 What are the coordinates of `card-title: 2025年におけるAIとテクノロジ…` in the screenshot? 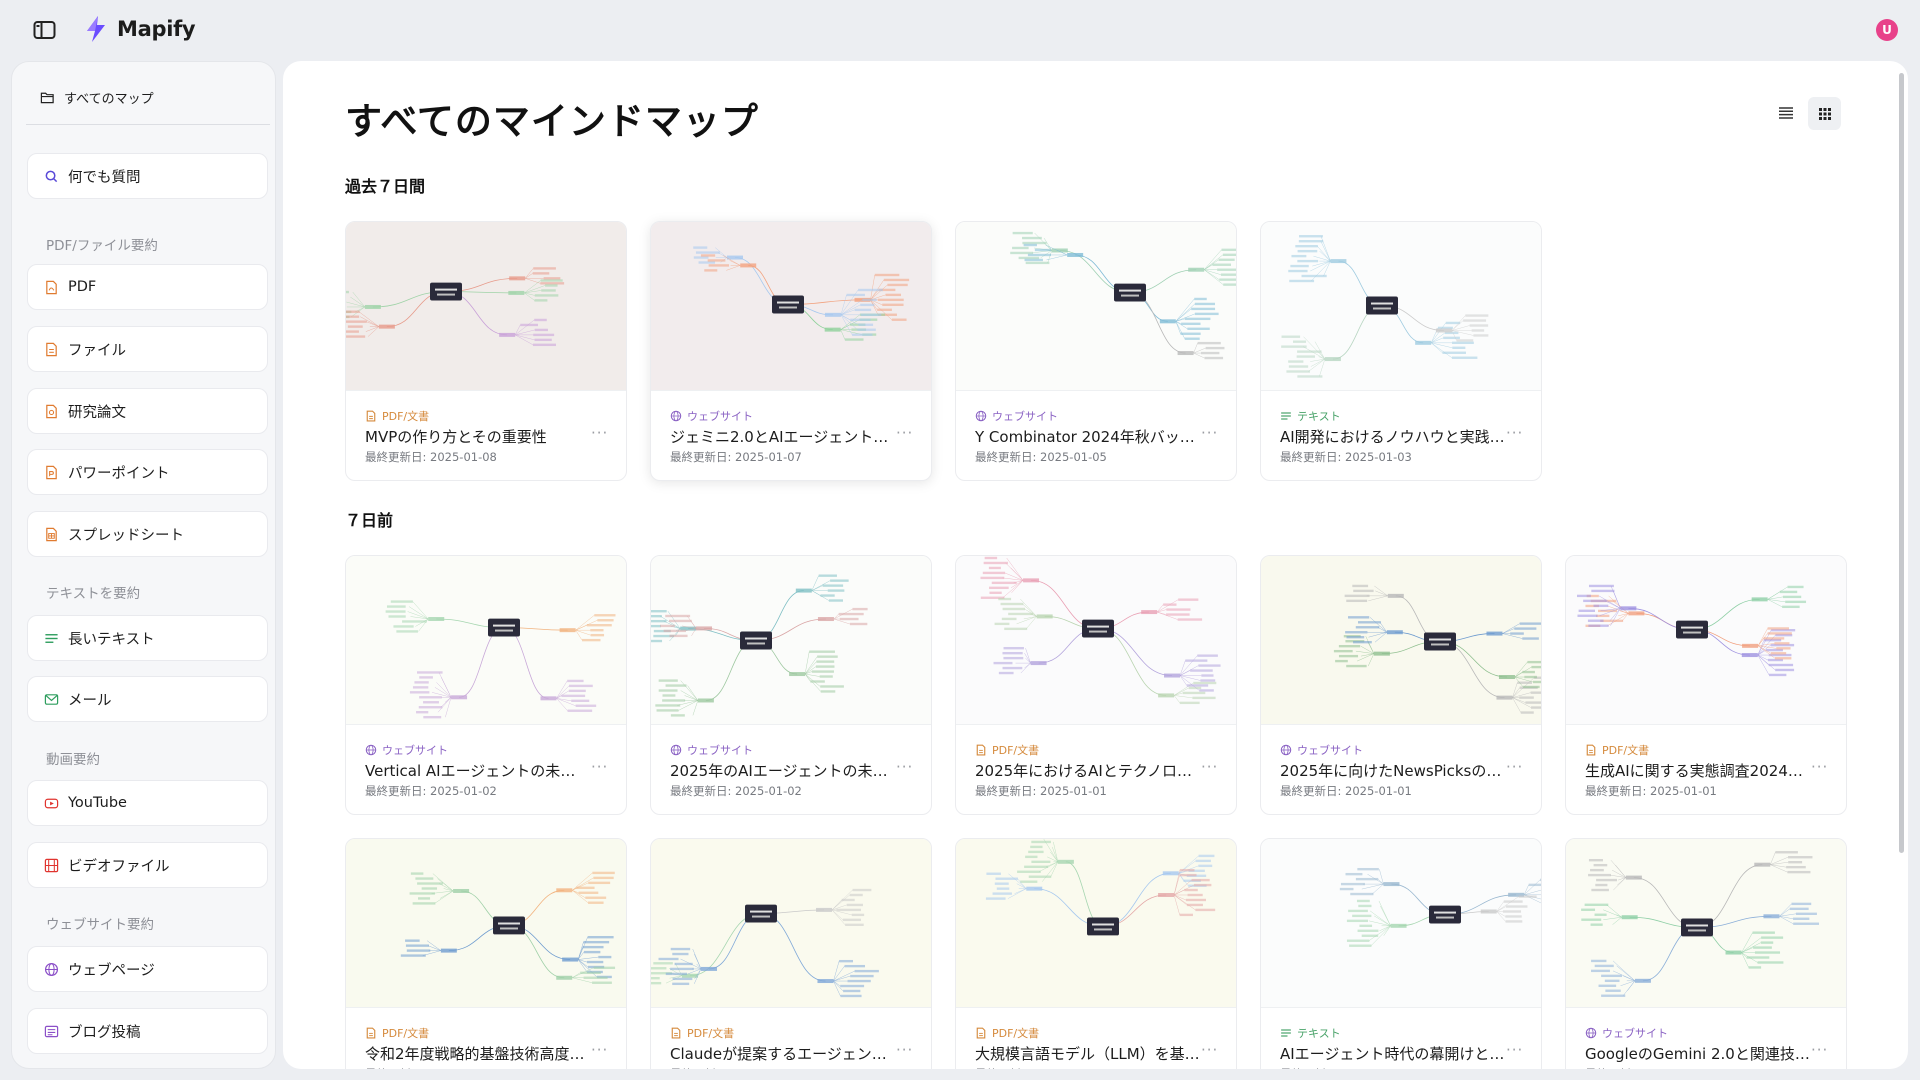 It's located at (1087, 771).